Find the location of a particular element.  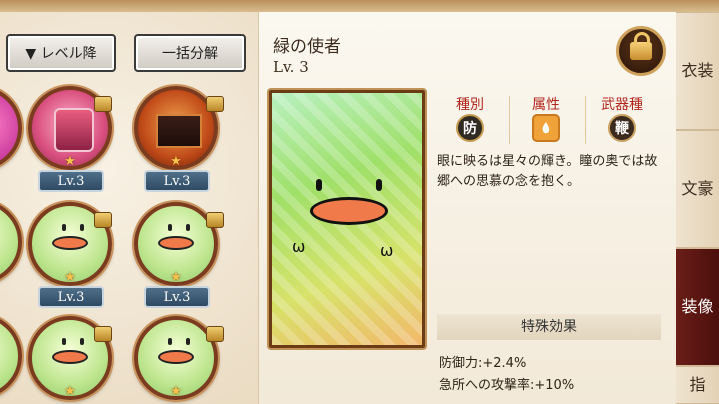

tab-label: 指 is located at coordinates (697, 384).